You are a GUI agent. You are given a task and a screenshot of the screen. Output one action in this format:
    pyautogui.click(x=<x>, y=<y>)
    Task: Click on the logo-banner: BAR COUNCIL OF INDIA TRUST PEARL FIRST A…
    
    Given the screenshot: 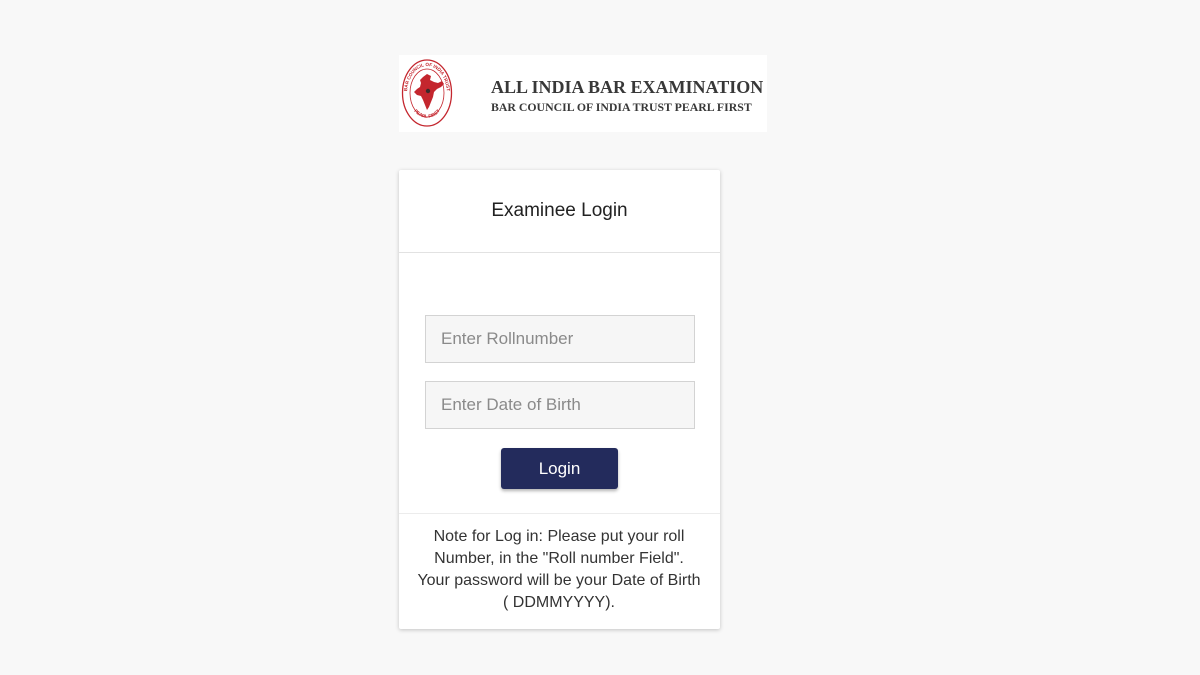 What is the action you would take?
    pyautogui.click(x=583, y=93)
    